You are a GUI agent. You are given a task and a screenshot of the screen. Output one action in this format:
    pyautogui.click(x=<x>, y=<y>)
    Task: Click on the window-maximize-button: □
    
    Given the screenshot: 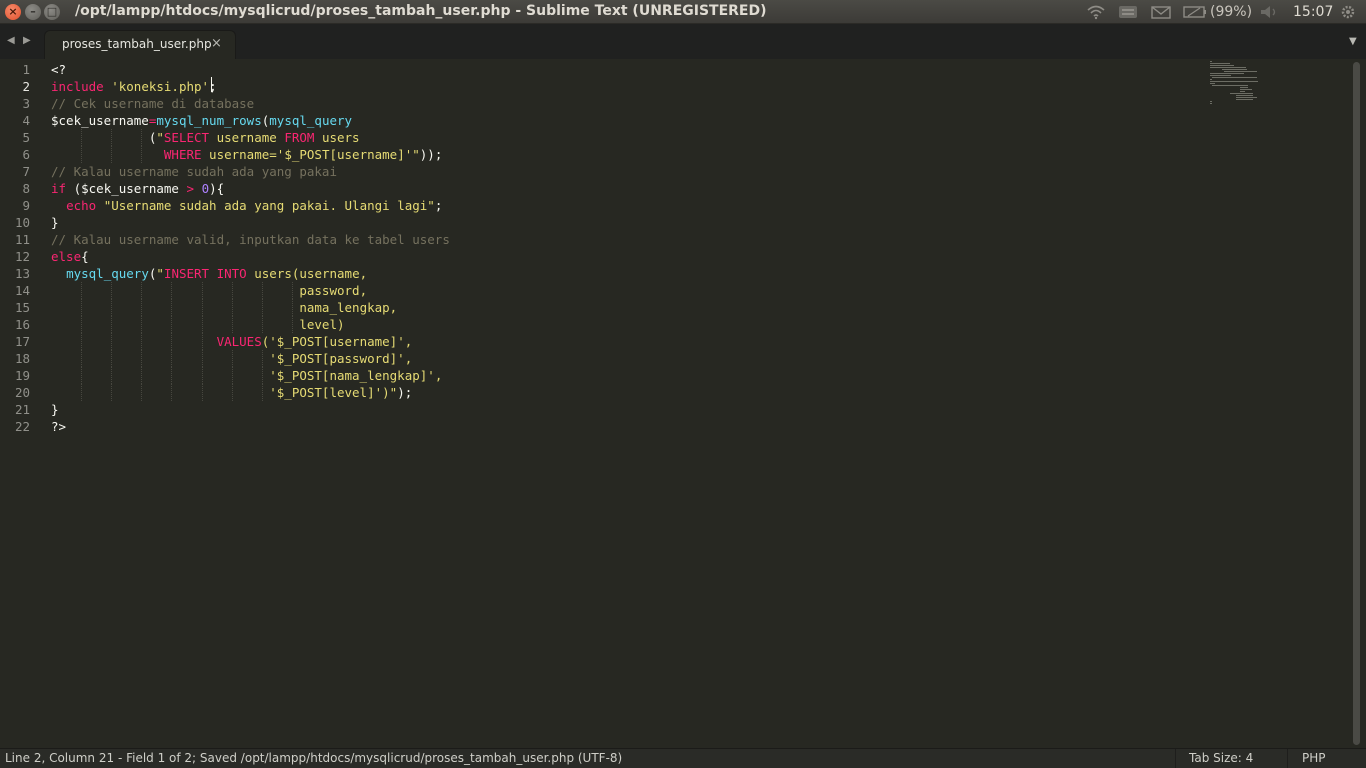 What is the action you would take?
    pyautogui.click(x=52, y=12)
    